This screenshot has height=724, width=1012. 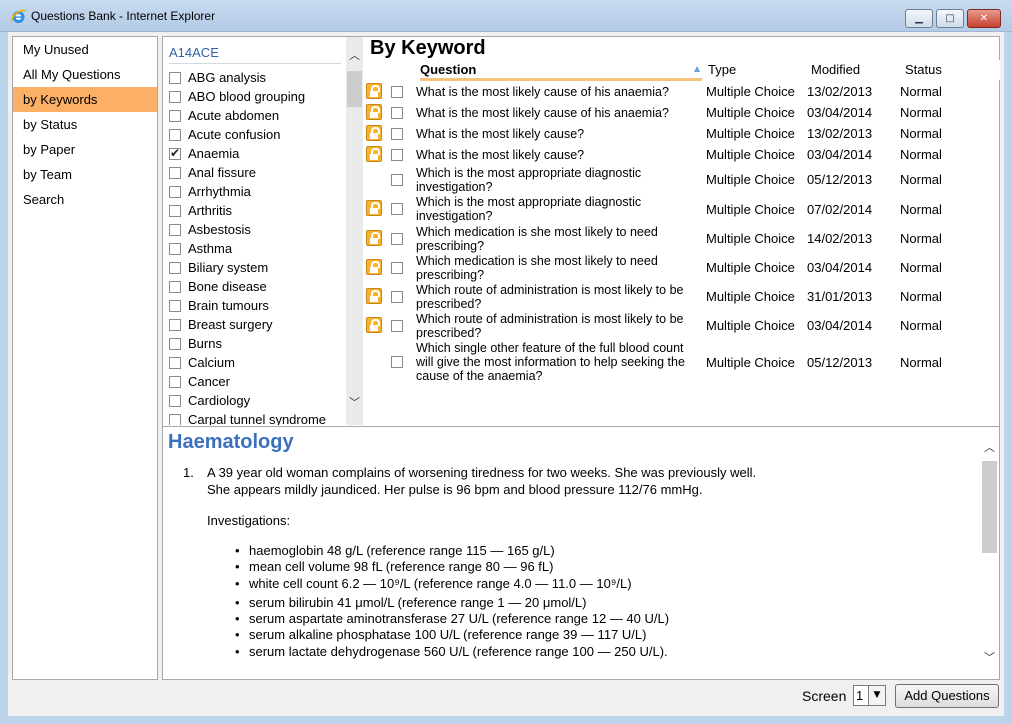 I want to click on keyword-item: Anal fissure, so click(x=255, y=172).